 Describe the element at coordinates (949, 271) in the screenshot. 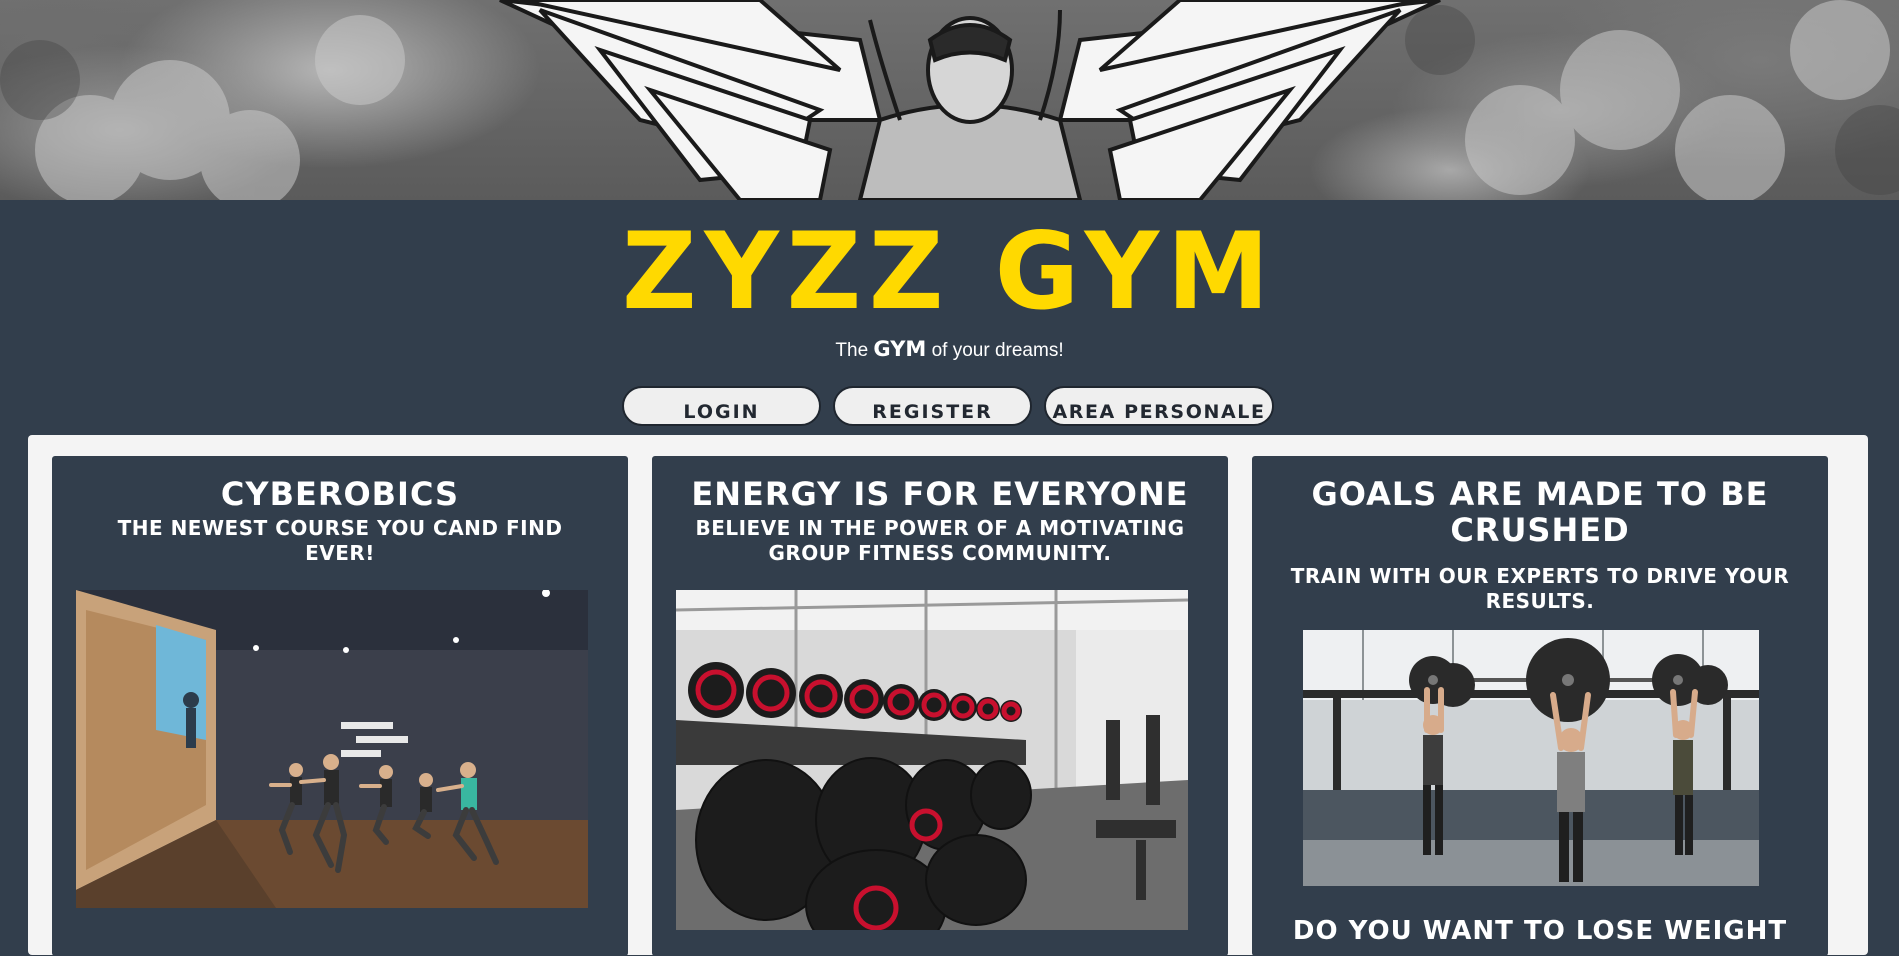

I see `site-title: ZYZZ GYM` at that location.